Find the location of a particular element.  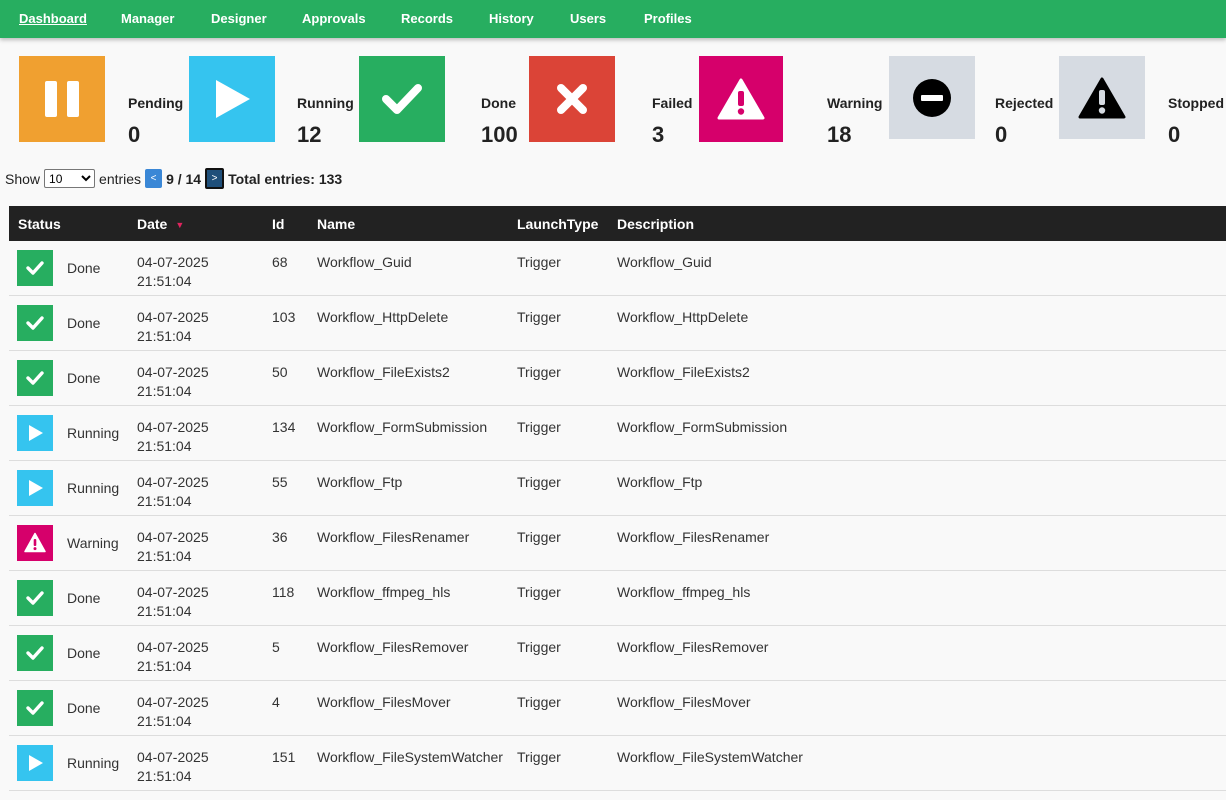

description-cell: Workflow_FilesRenamer is located at coordinates (693, 537).